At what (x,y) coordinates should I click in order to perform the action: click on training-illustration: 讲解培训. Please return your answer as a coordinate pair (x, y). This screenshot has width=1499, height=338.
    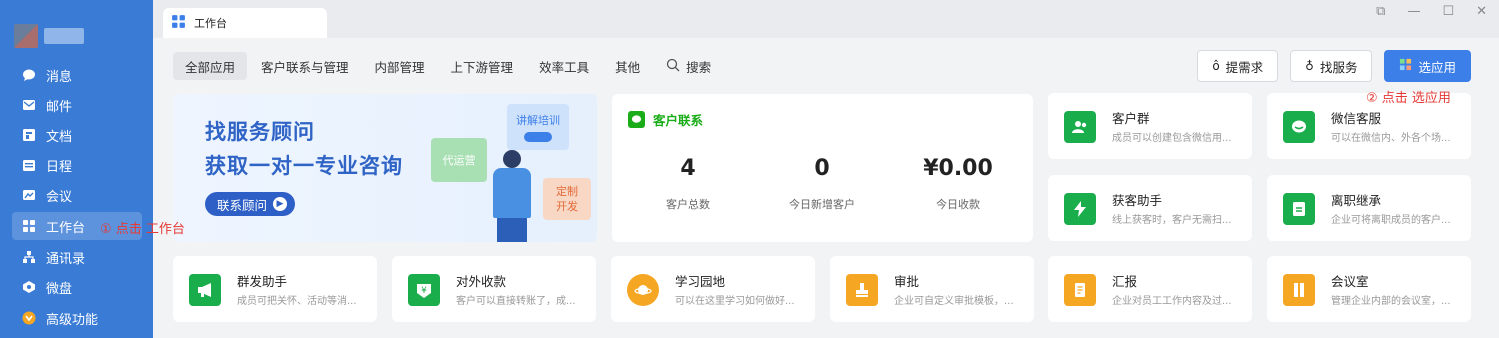
    Looking at the image, I should click on (538, 127).